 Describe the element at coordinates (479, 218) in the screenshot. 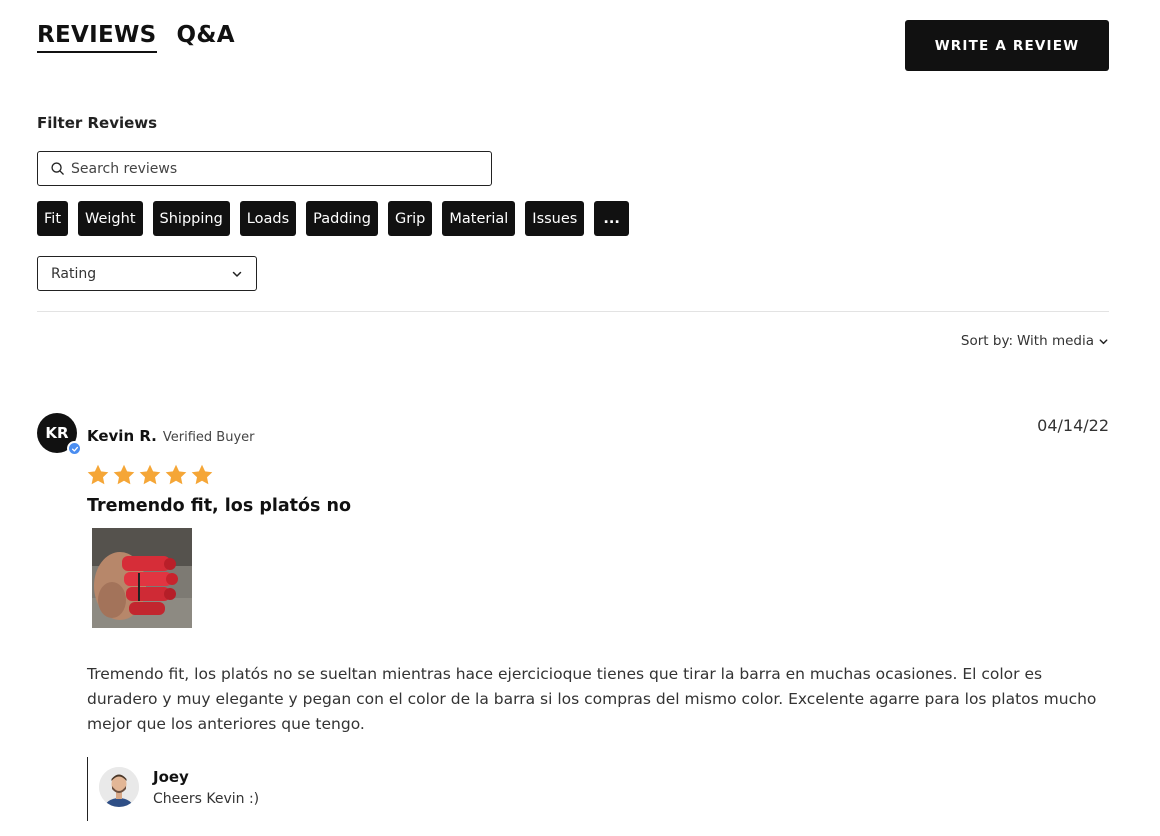

I see `filter-chip-material: Material` at that location.